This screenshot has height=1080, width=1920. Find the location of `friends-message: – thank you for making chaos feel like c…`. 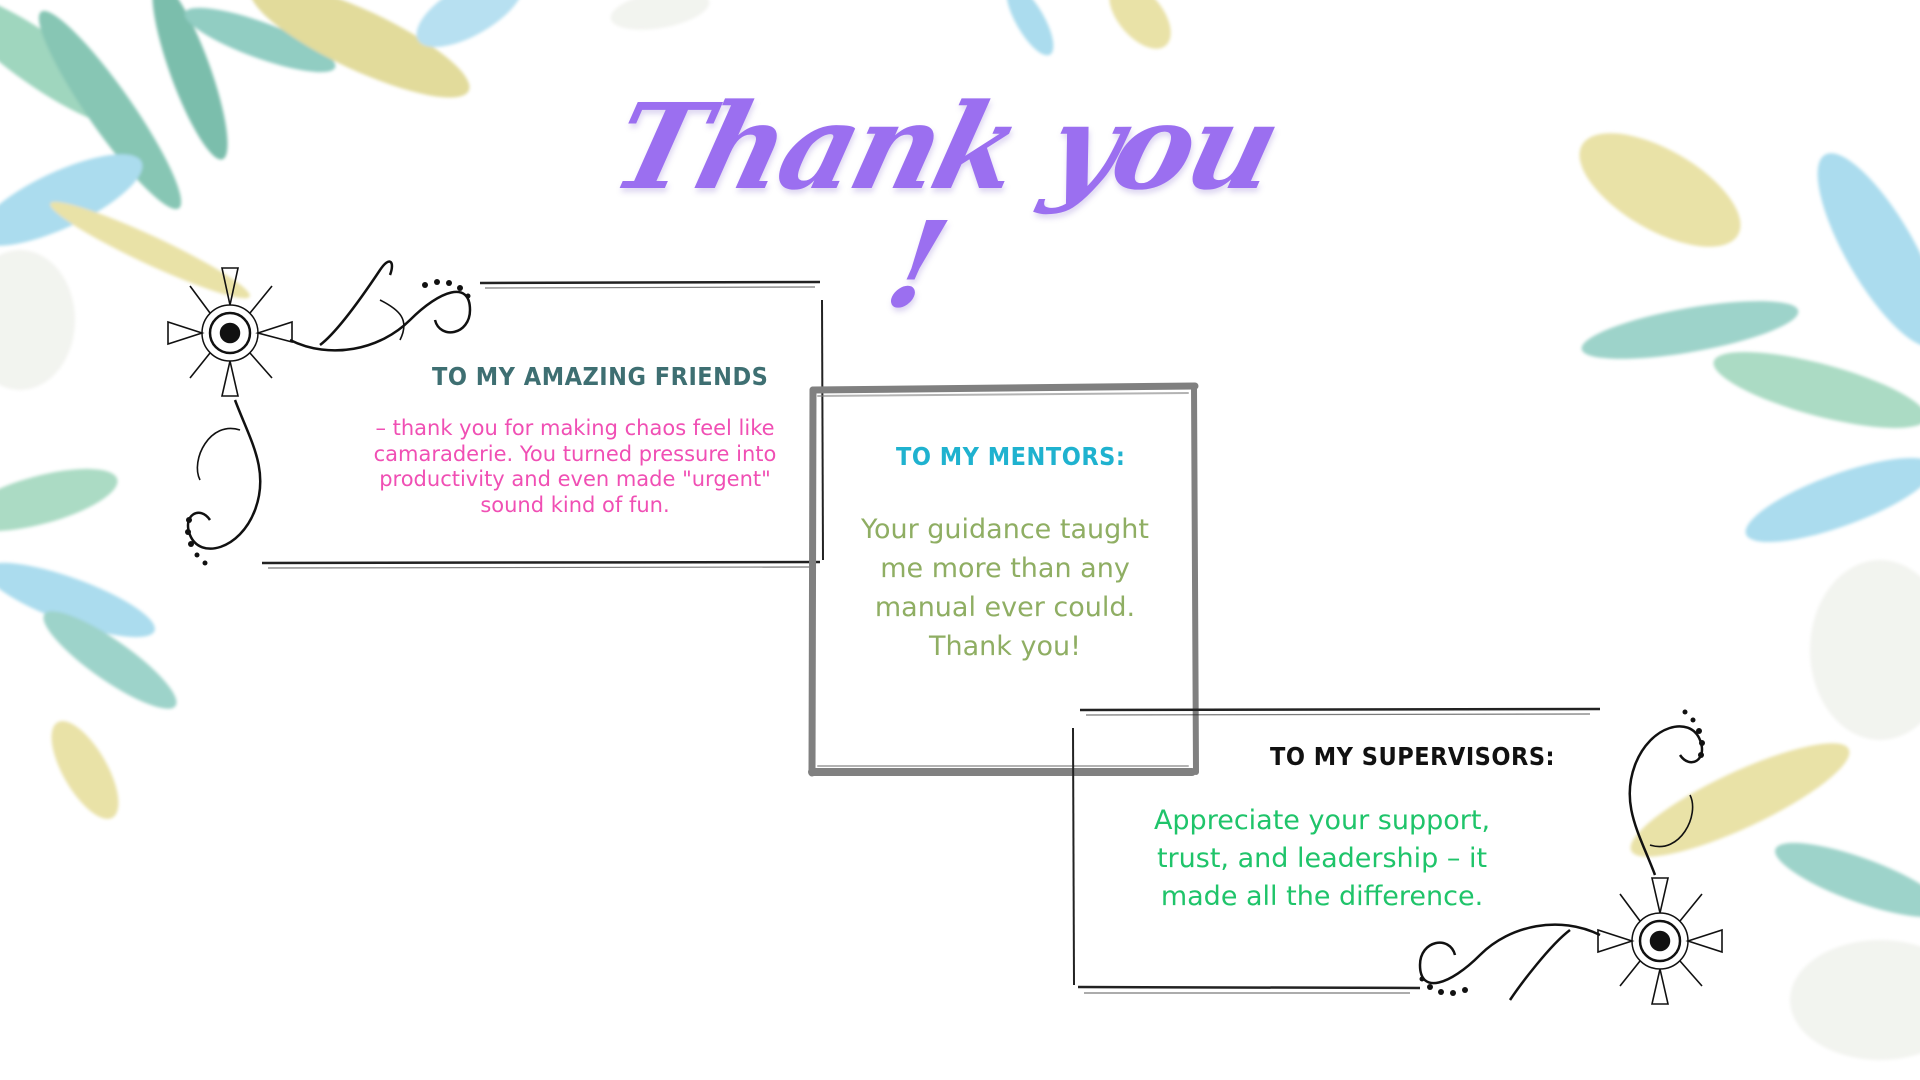

friends-message: – thank you for making chaos feel like c… is located at coordinates (575, 466).